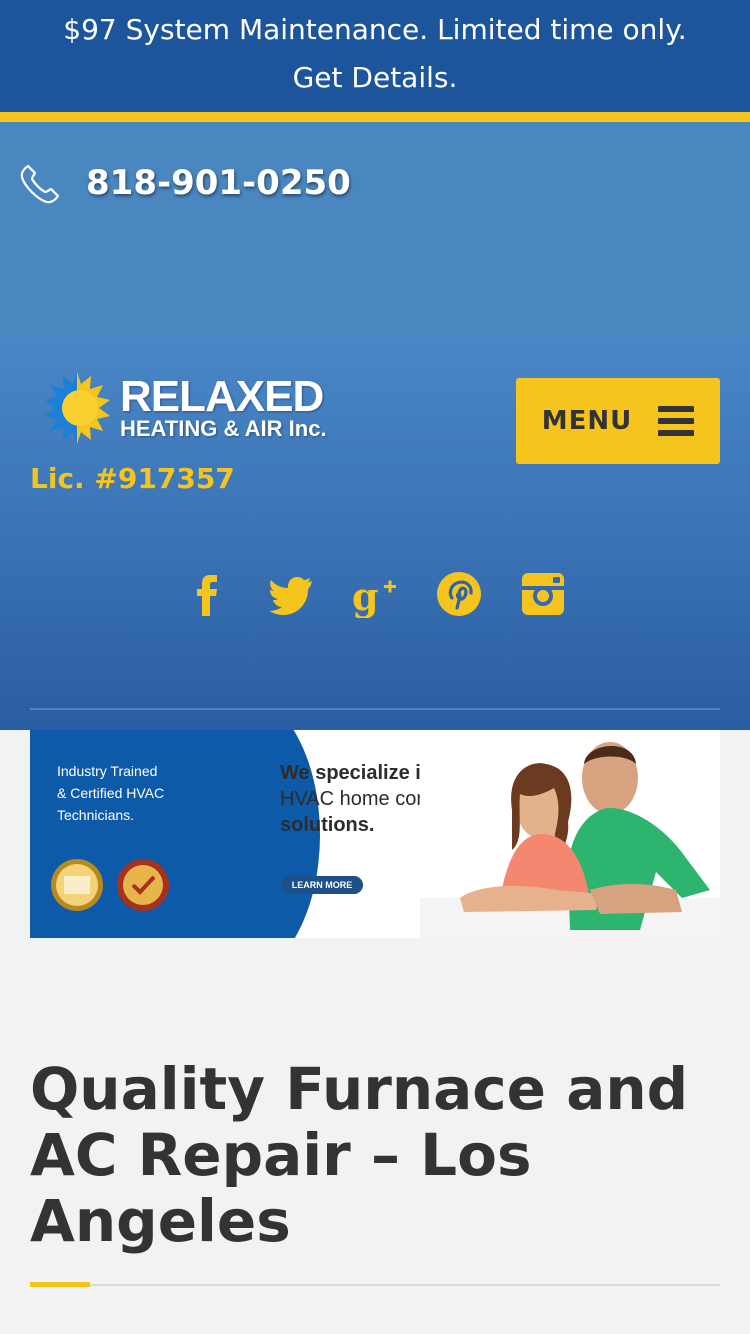 The width and height of the screenshot is (750, 1334). What do you see at coordinates (107, 771) in the screenshot?
I see `banner-cert-line1: Industry Trained` at bounding box center [107, 771].